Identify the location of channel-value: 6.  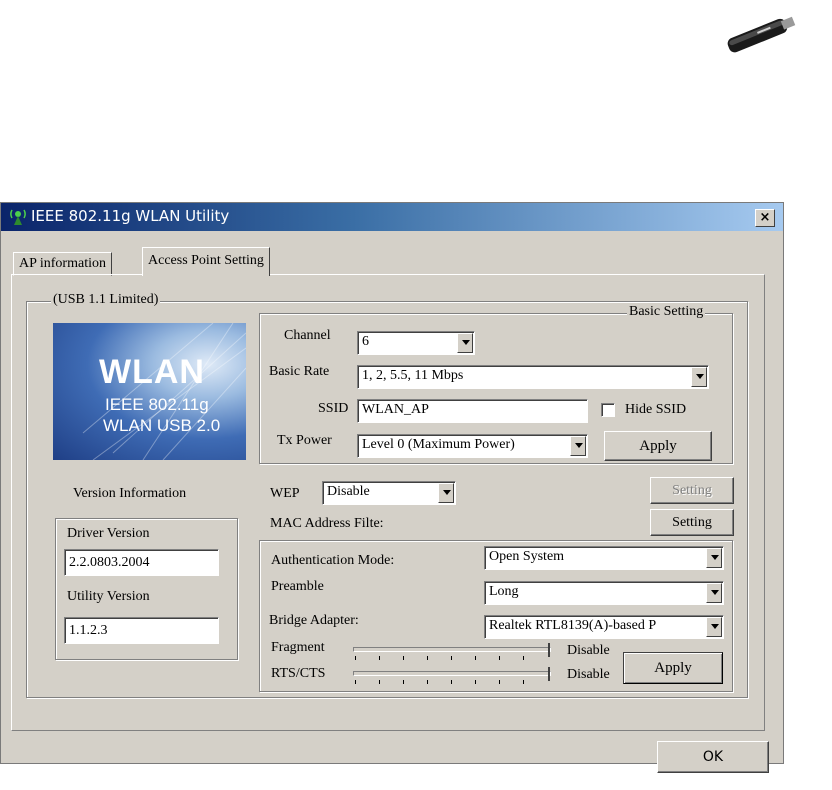
(365, 341).